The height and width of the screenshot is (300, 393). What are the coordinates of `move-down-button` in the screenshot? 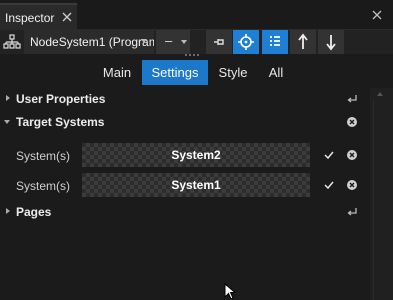 It's located at (331, 42).